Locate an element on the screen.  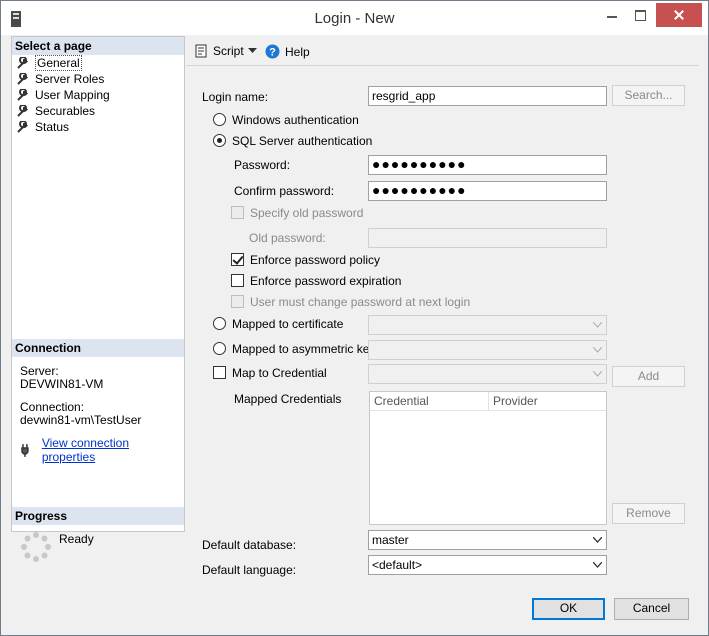
page-item-label: General is located at coordinates (58, 63).